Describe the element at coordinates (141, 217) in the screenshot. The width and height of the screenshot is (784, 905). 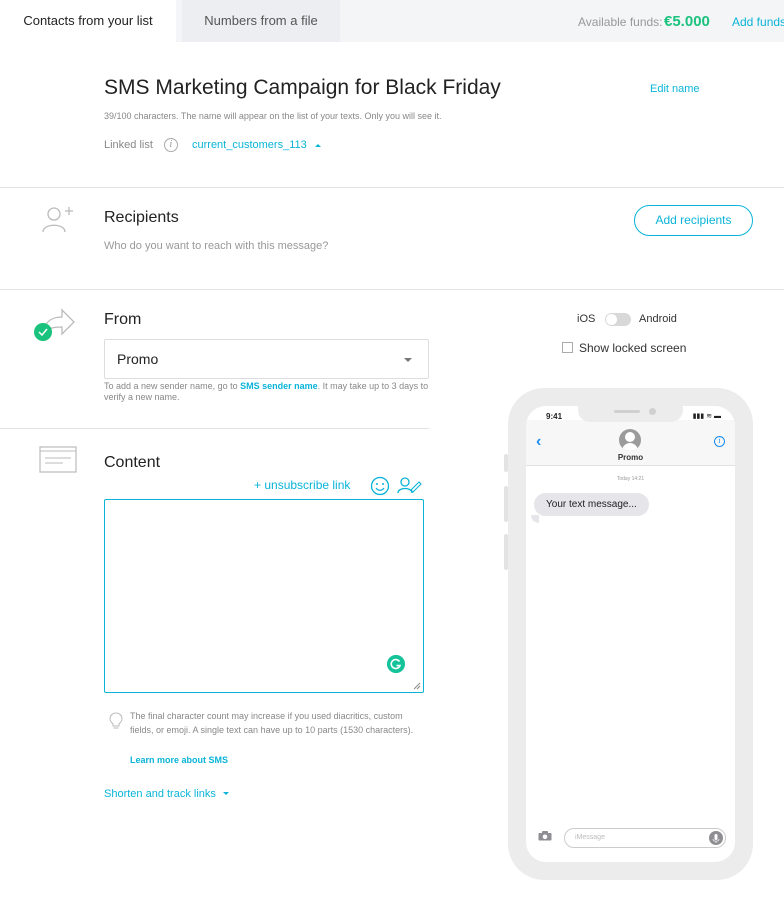
I see `recipients-title: Recipients` at that location.